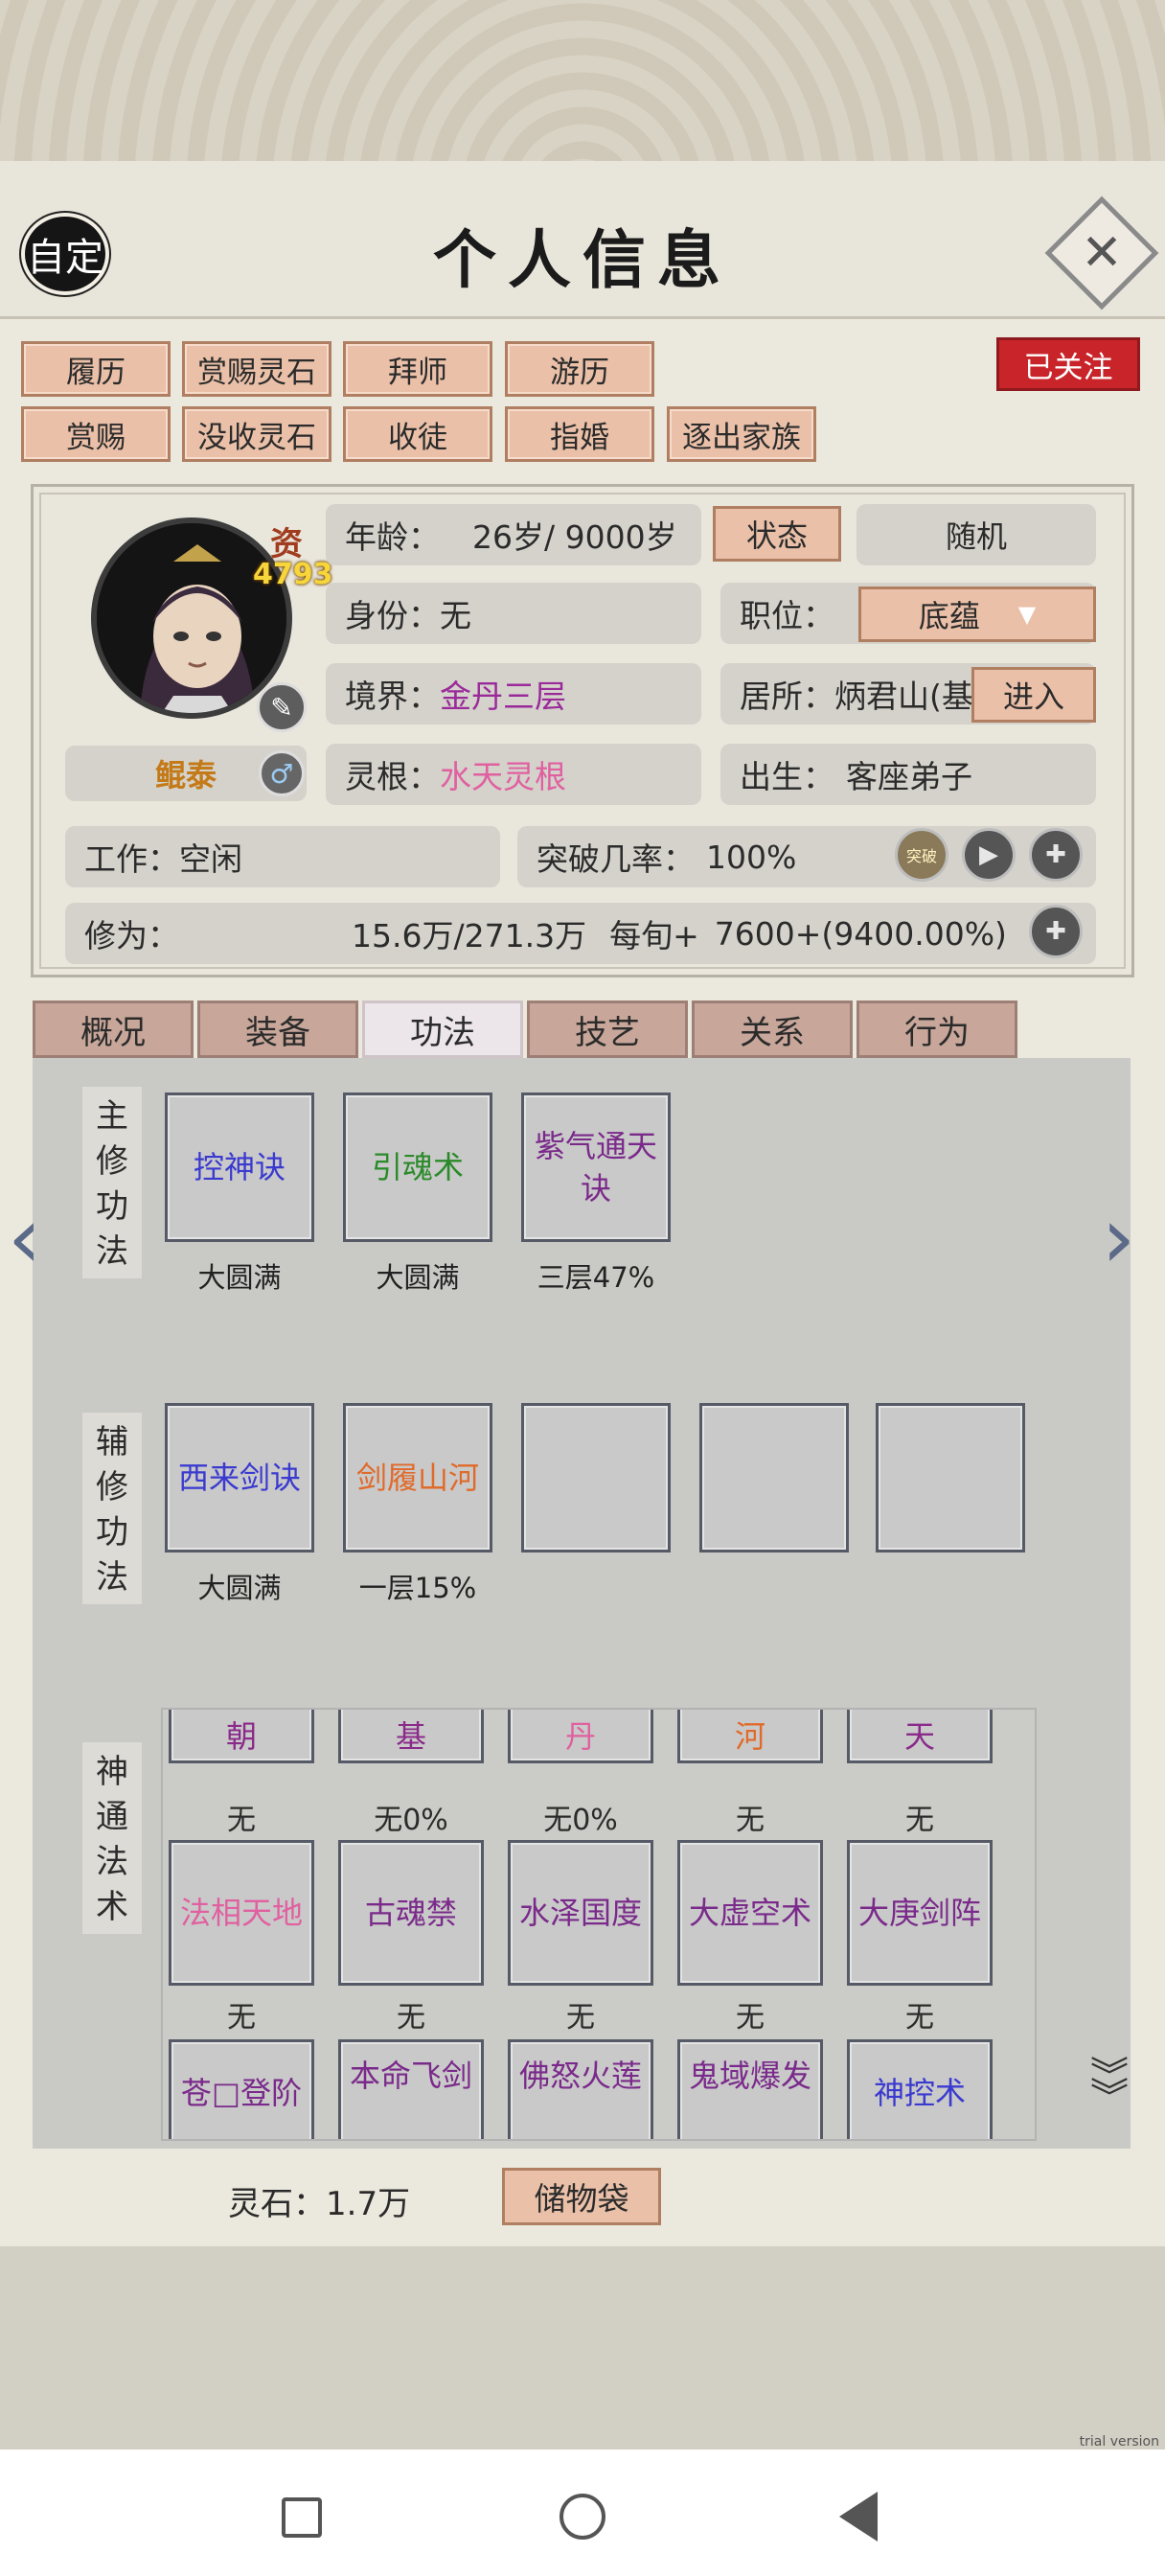  What do you see at coordinates (114, 1029) in the screenshot?
I see `tab-overview: 概况` at bounding box center [114, 1029].